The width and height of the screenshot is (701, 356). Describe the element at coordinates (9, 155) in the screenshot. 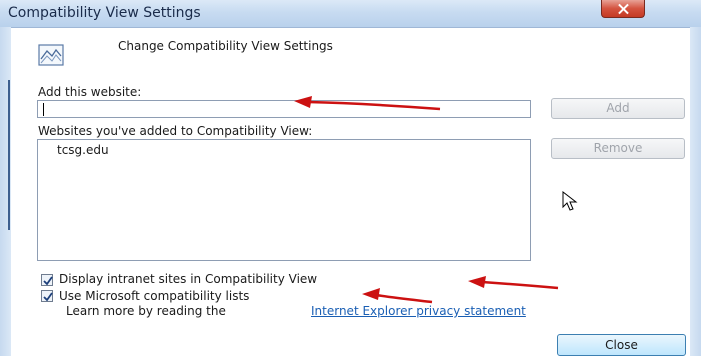

I see `window-frame-accent` at that location.